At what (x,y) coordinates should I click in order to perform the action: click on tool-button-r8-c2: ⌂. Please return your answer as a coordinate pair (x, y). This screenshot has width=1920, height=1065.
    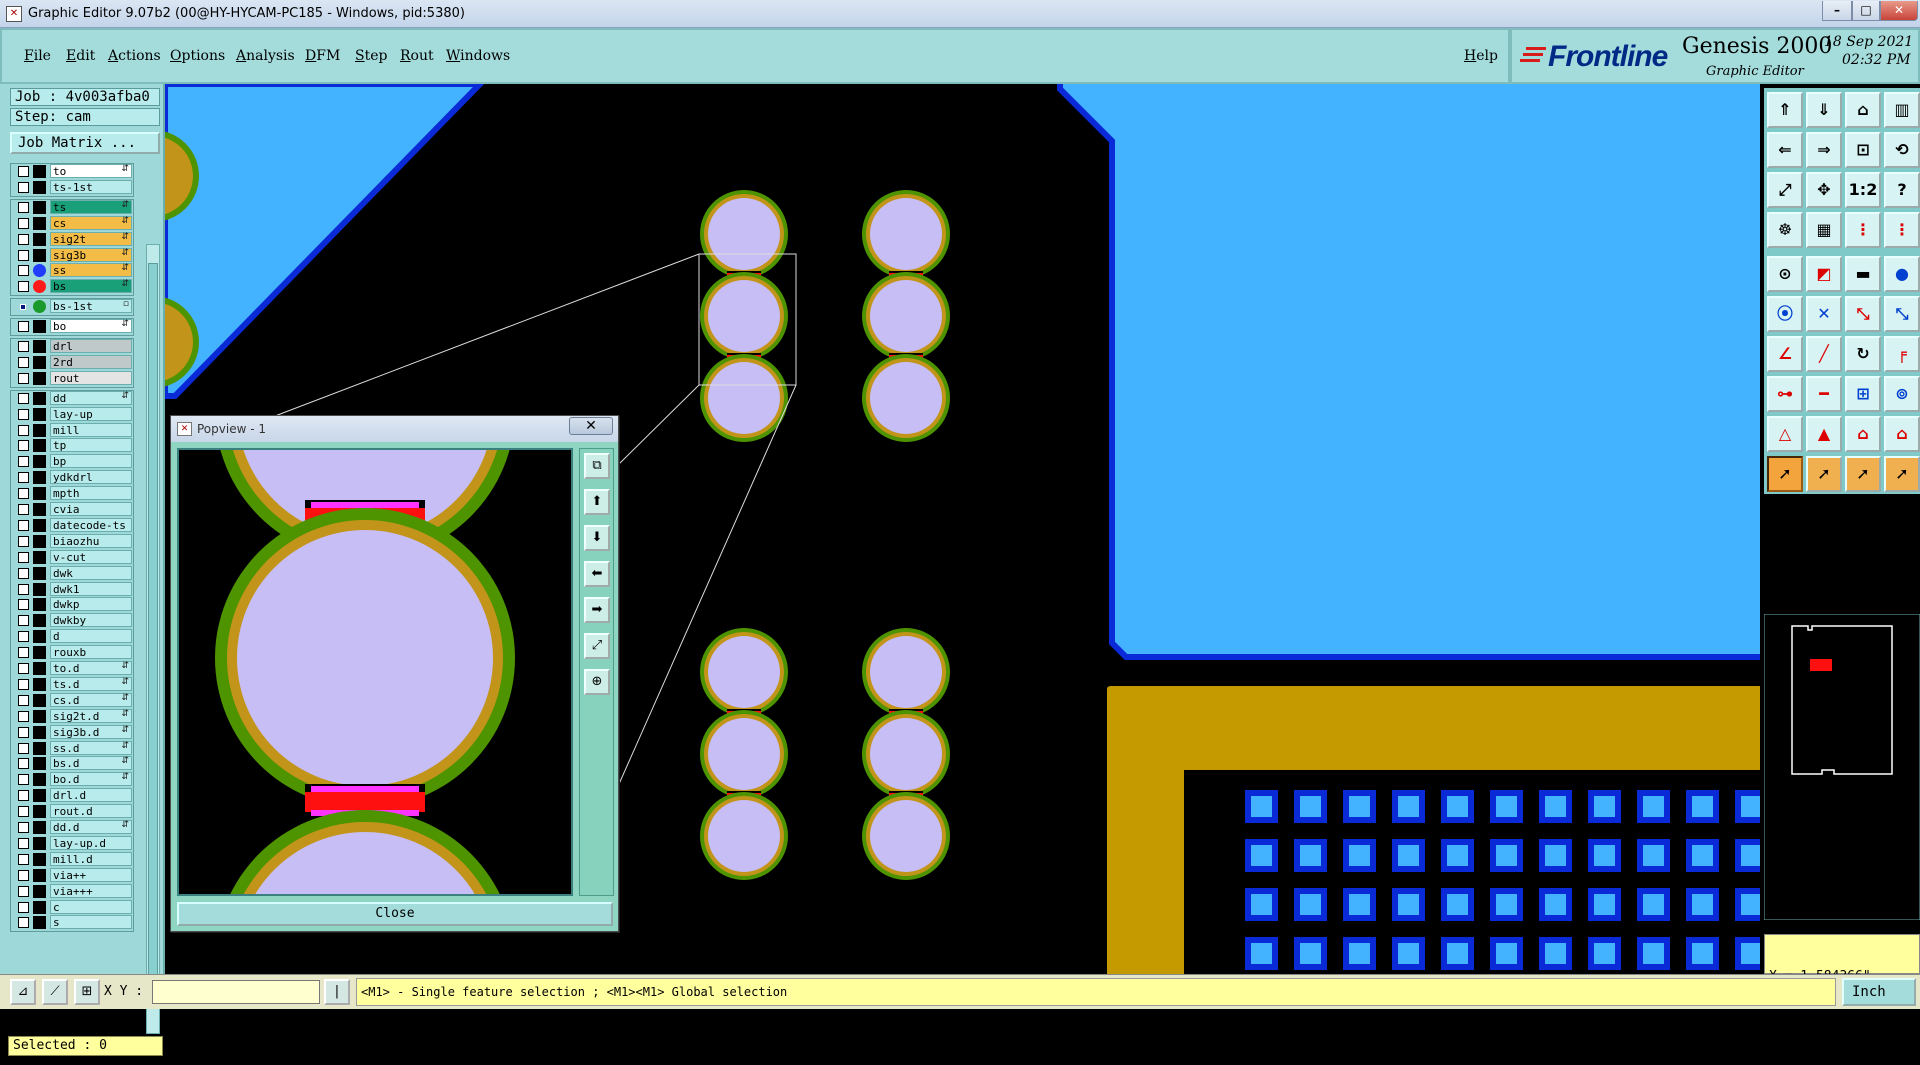
    Looking at the image, I should click on (1863, 434).